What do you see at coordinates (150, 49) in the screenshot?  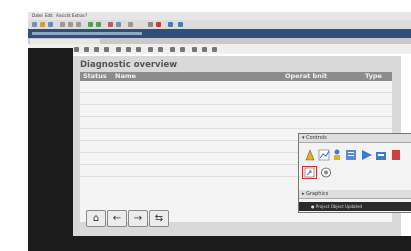 I see `line-color-icon` at bounding box center [150, 49].